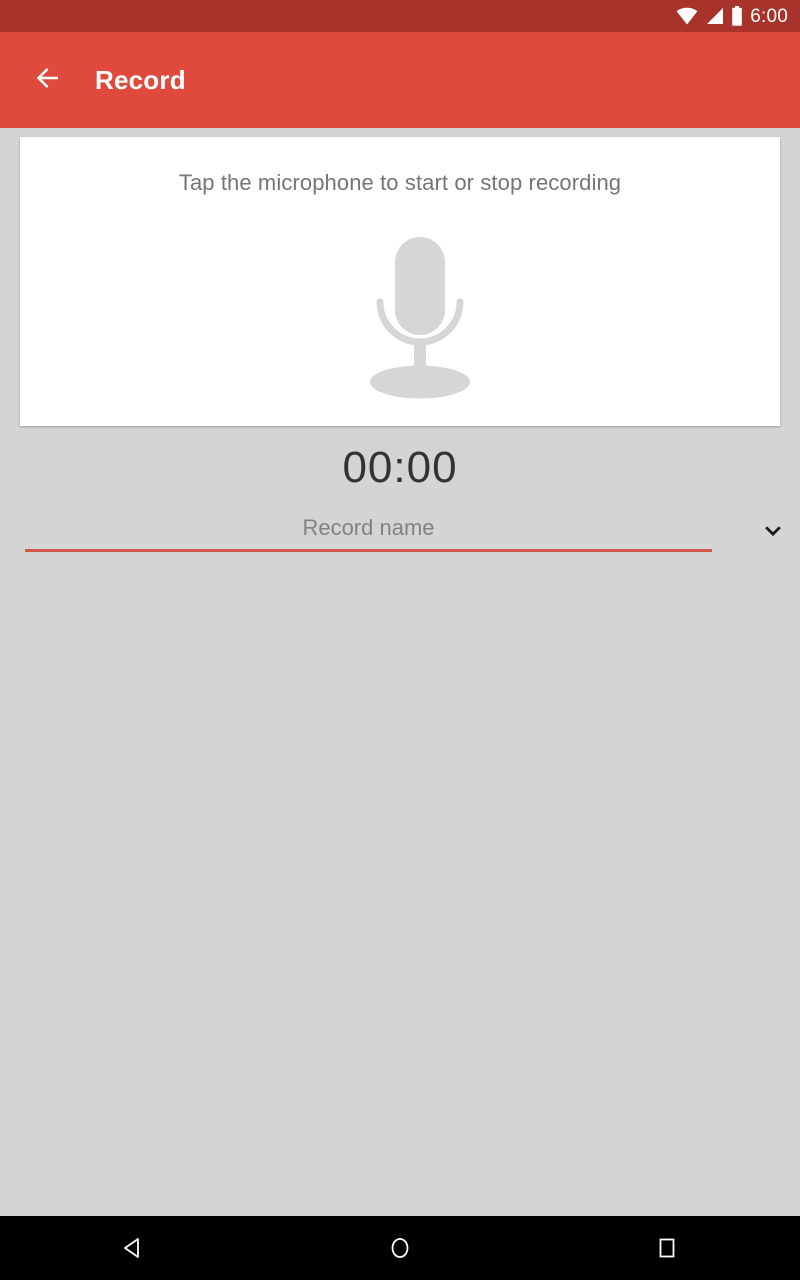 The image size is (800, 1280). I want to click on record-name-dropdown-button, so click(765, 530).